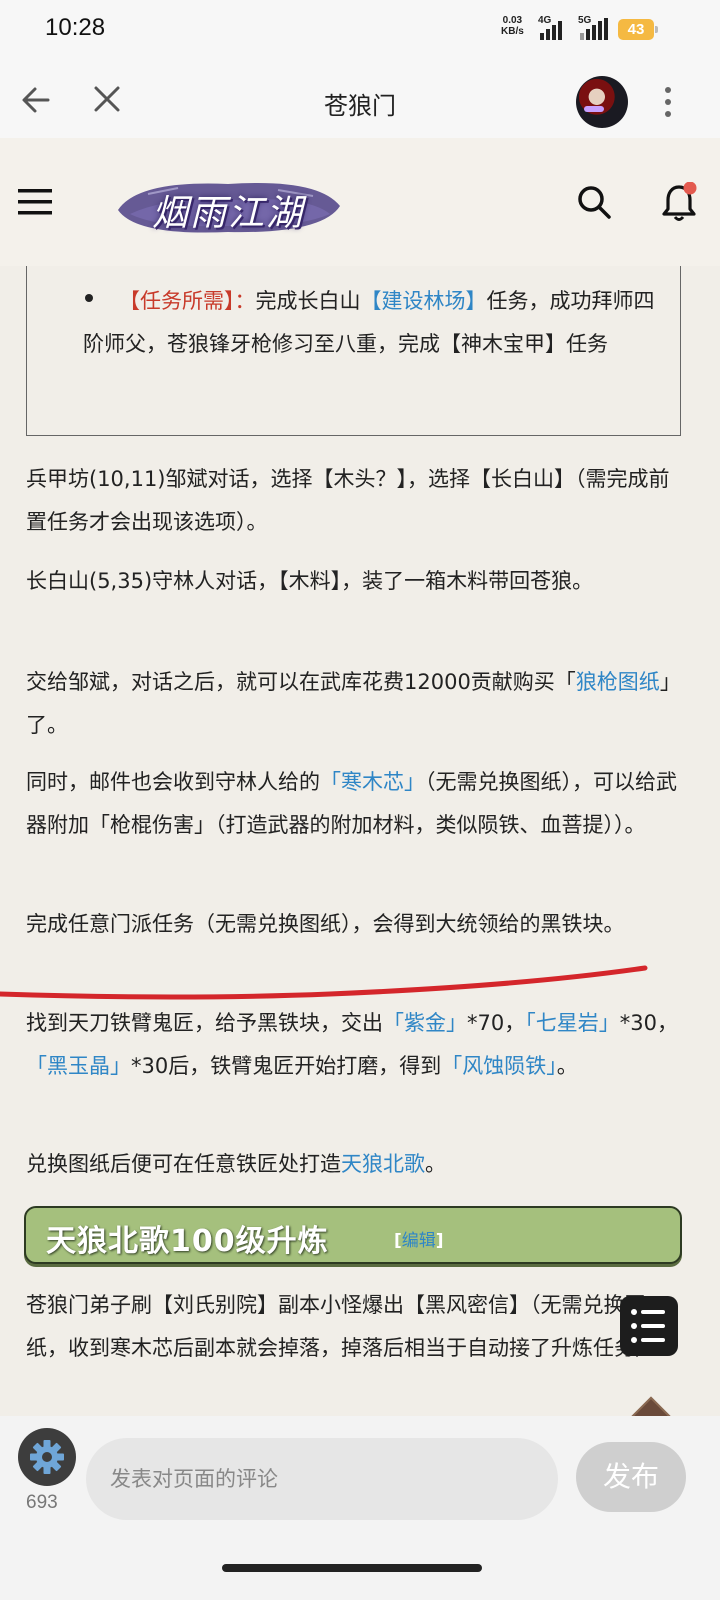 This screenshot has height=1600, width=720. I want to click on comment-input, so click(322, 1479).